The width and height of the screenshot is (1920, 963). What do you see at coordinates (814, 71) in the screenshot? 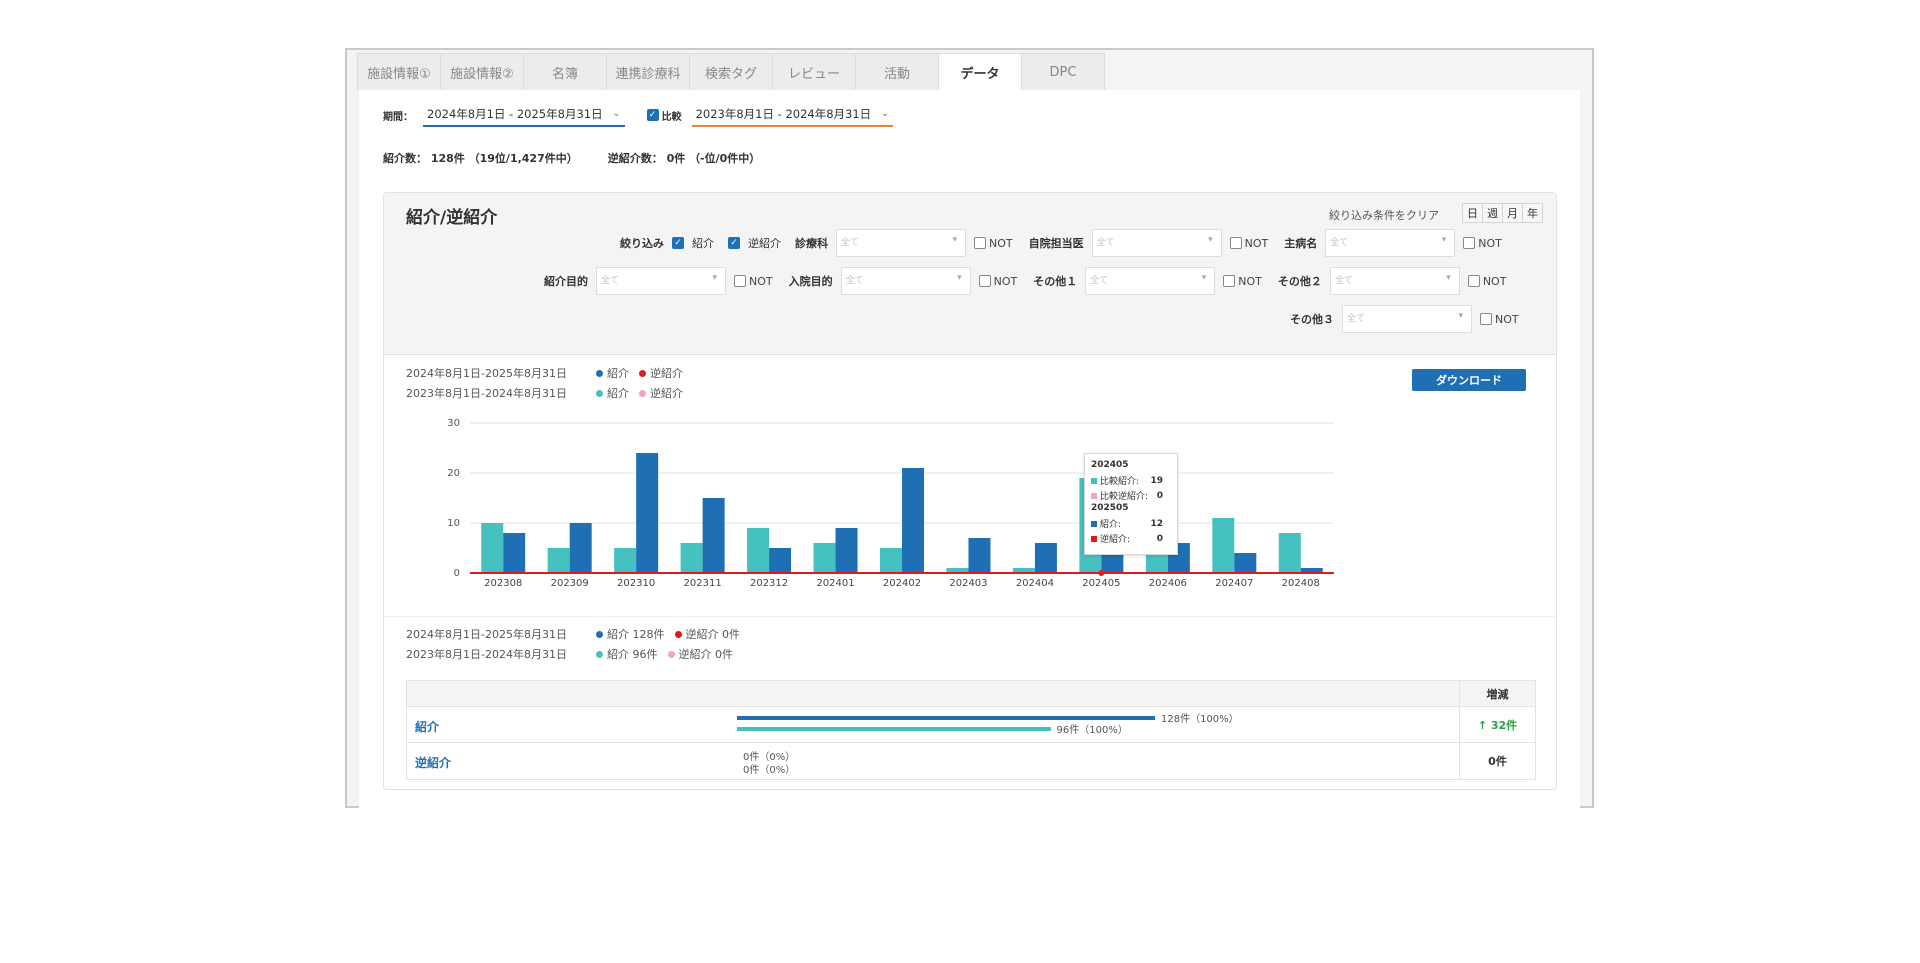
I see `tab-5: レビュー` at bounding box center [814, 71].